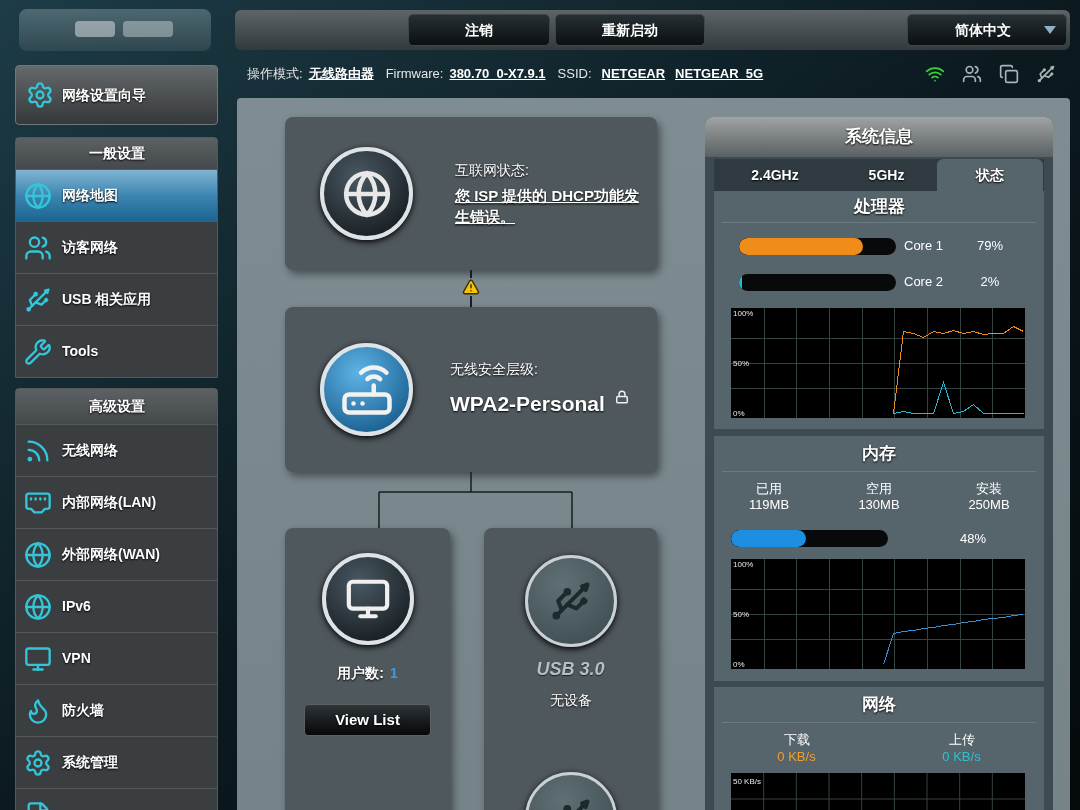 The height and width of the screenshot is (810, 1080). Describe the element at coordinates (552, 206) in the screenshot. I see `status-link: 您 ISP 提供的 DHCP功能发生错误。` at that location.